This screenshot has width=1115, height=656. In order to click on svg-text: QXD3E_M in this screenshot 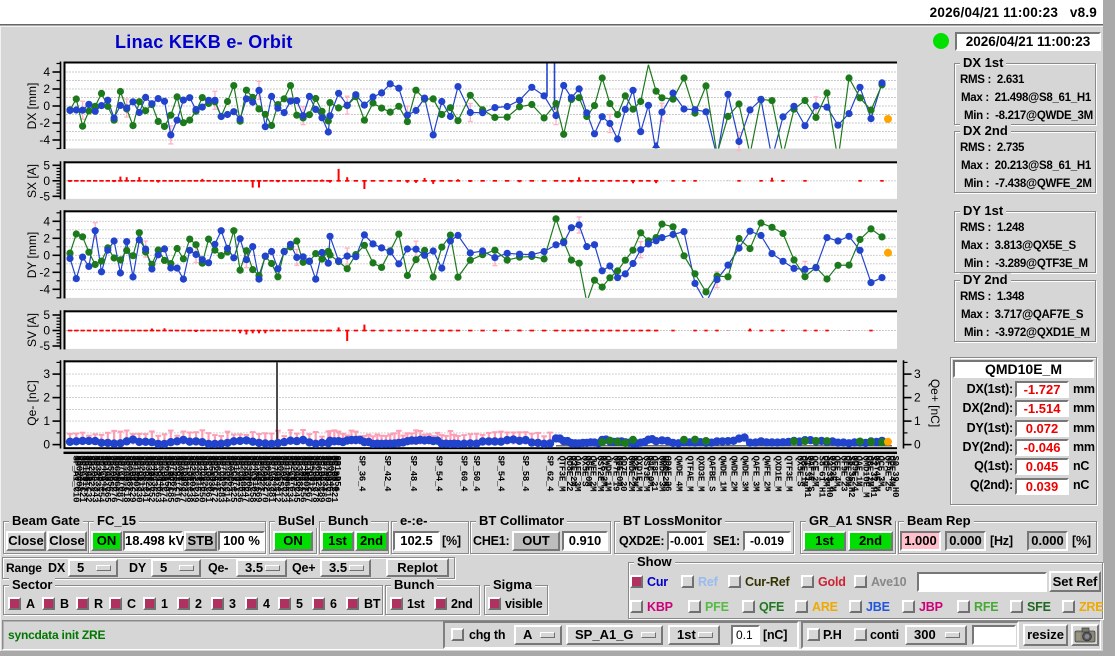, I will do `click(701, 474)`.